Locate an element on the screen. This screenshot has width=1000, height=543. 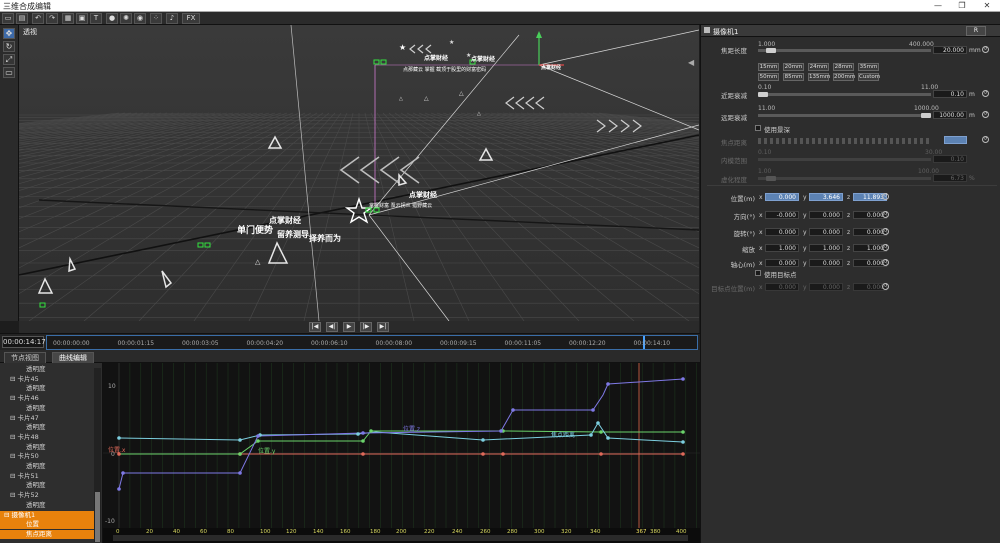
blur-amount-field: 6.73 is located at coordinates (950, 178).